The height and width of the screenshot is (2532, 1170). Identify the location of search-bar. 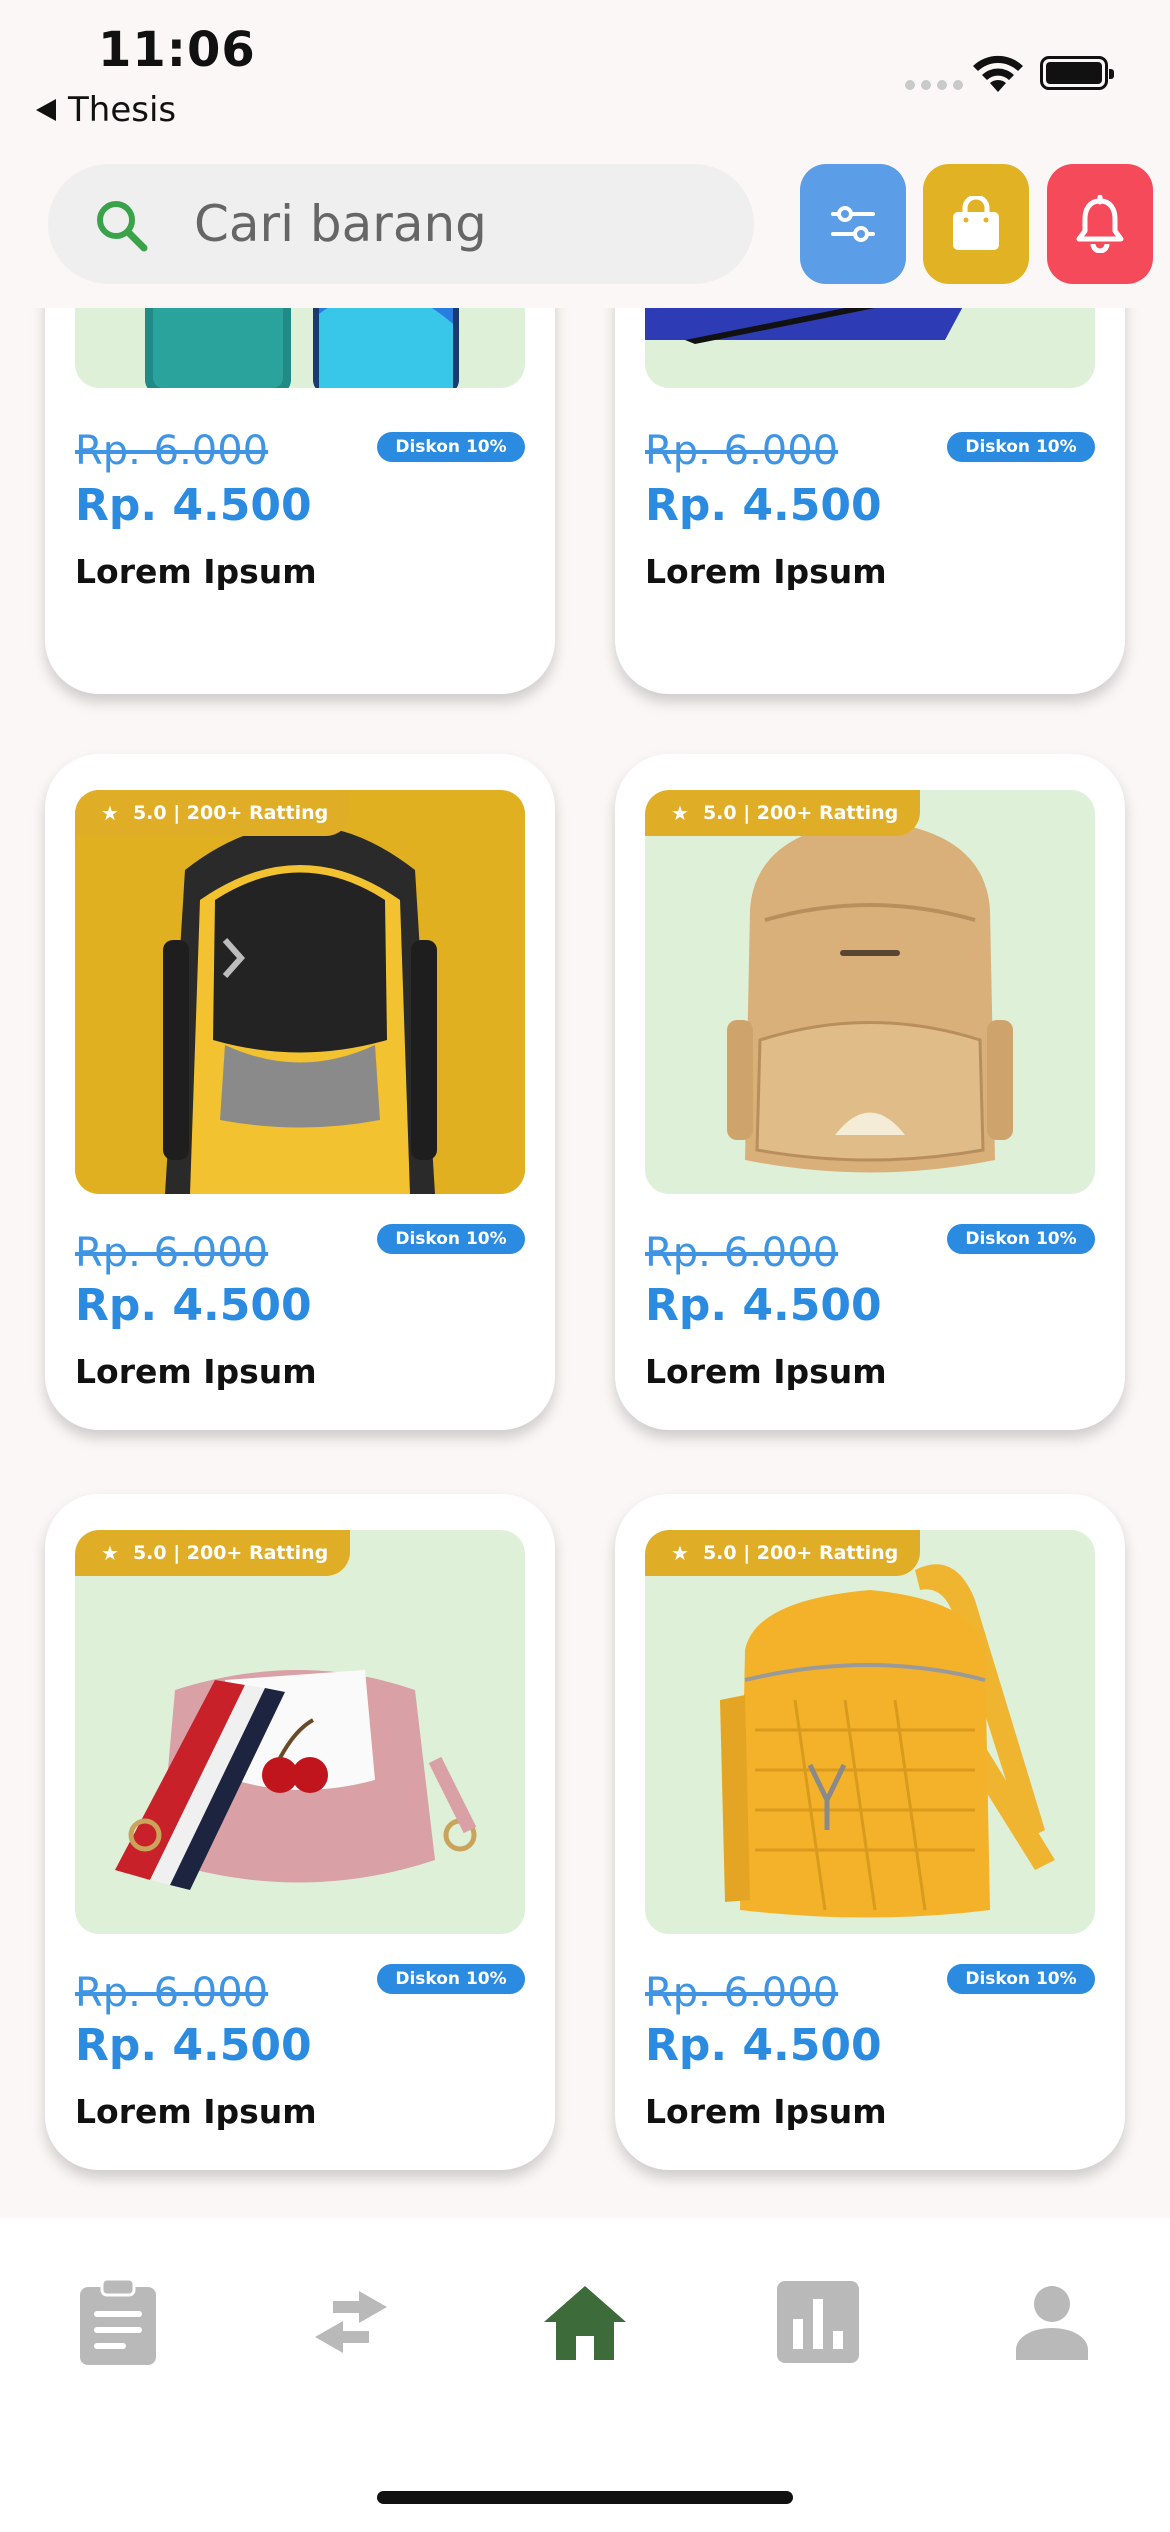
(401, 224).